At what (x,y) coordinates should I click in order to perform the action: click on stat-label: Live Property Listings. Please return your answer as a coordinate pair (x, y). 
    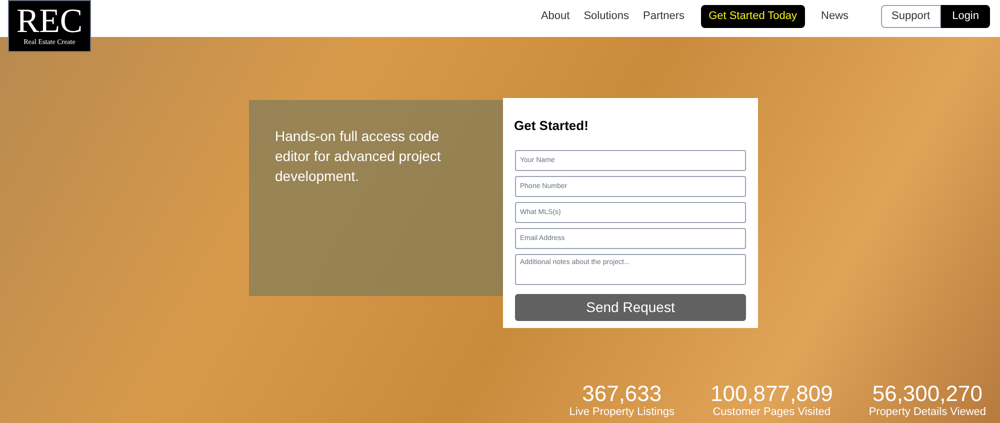
    Looking at the image, I should click on (621, 412).